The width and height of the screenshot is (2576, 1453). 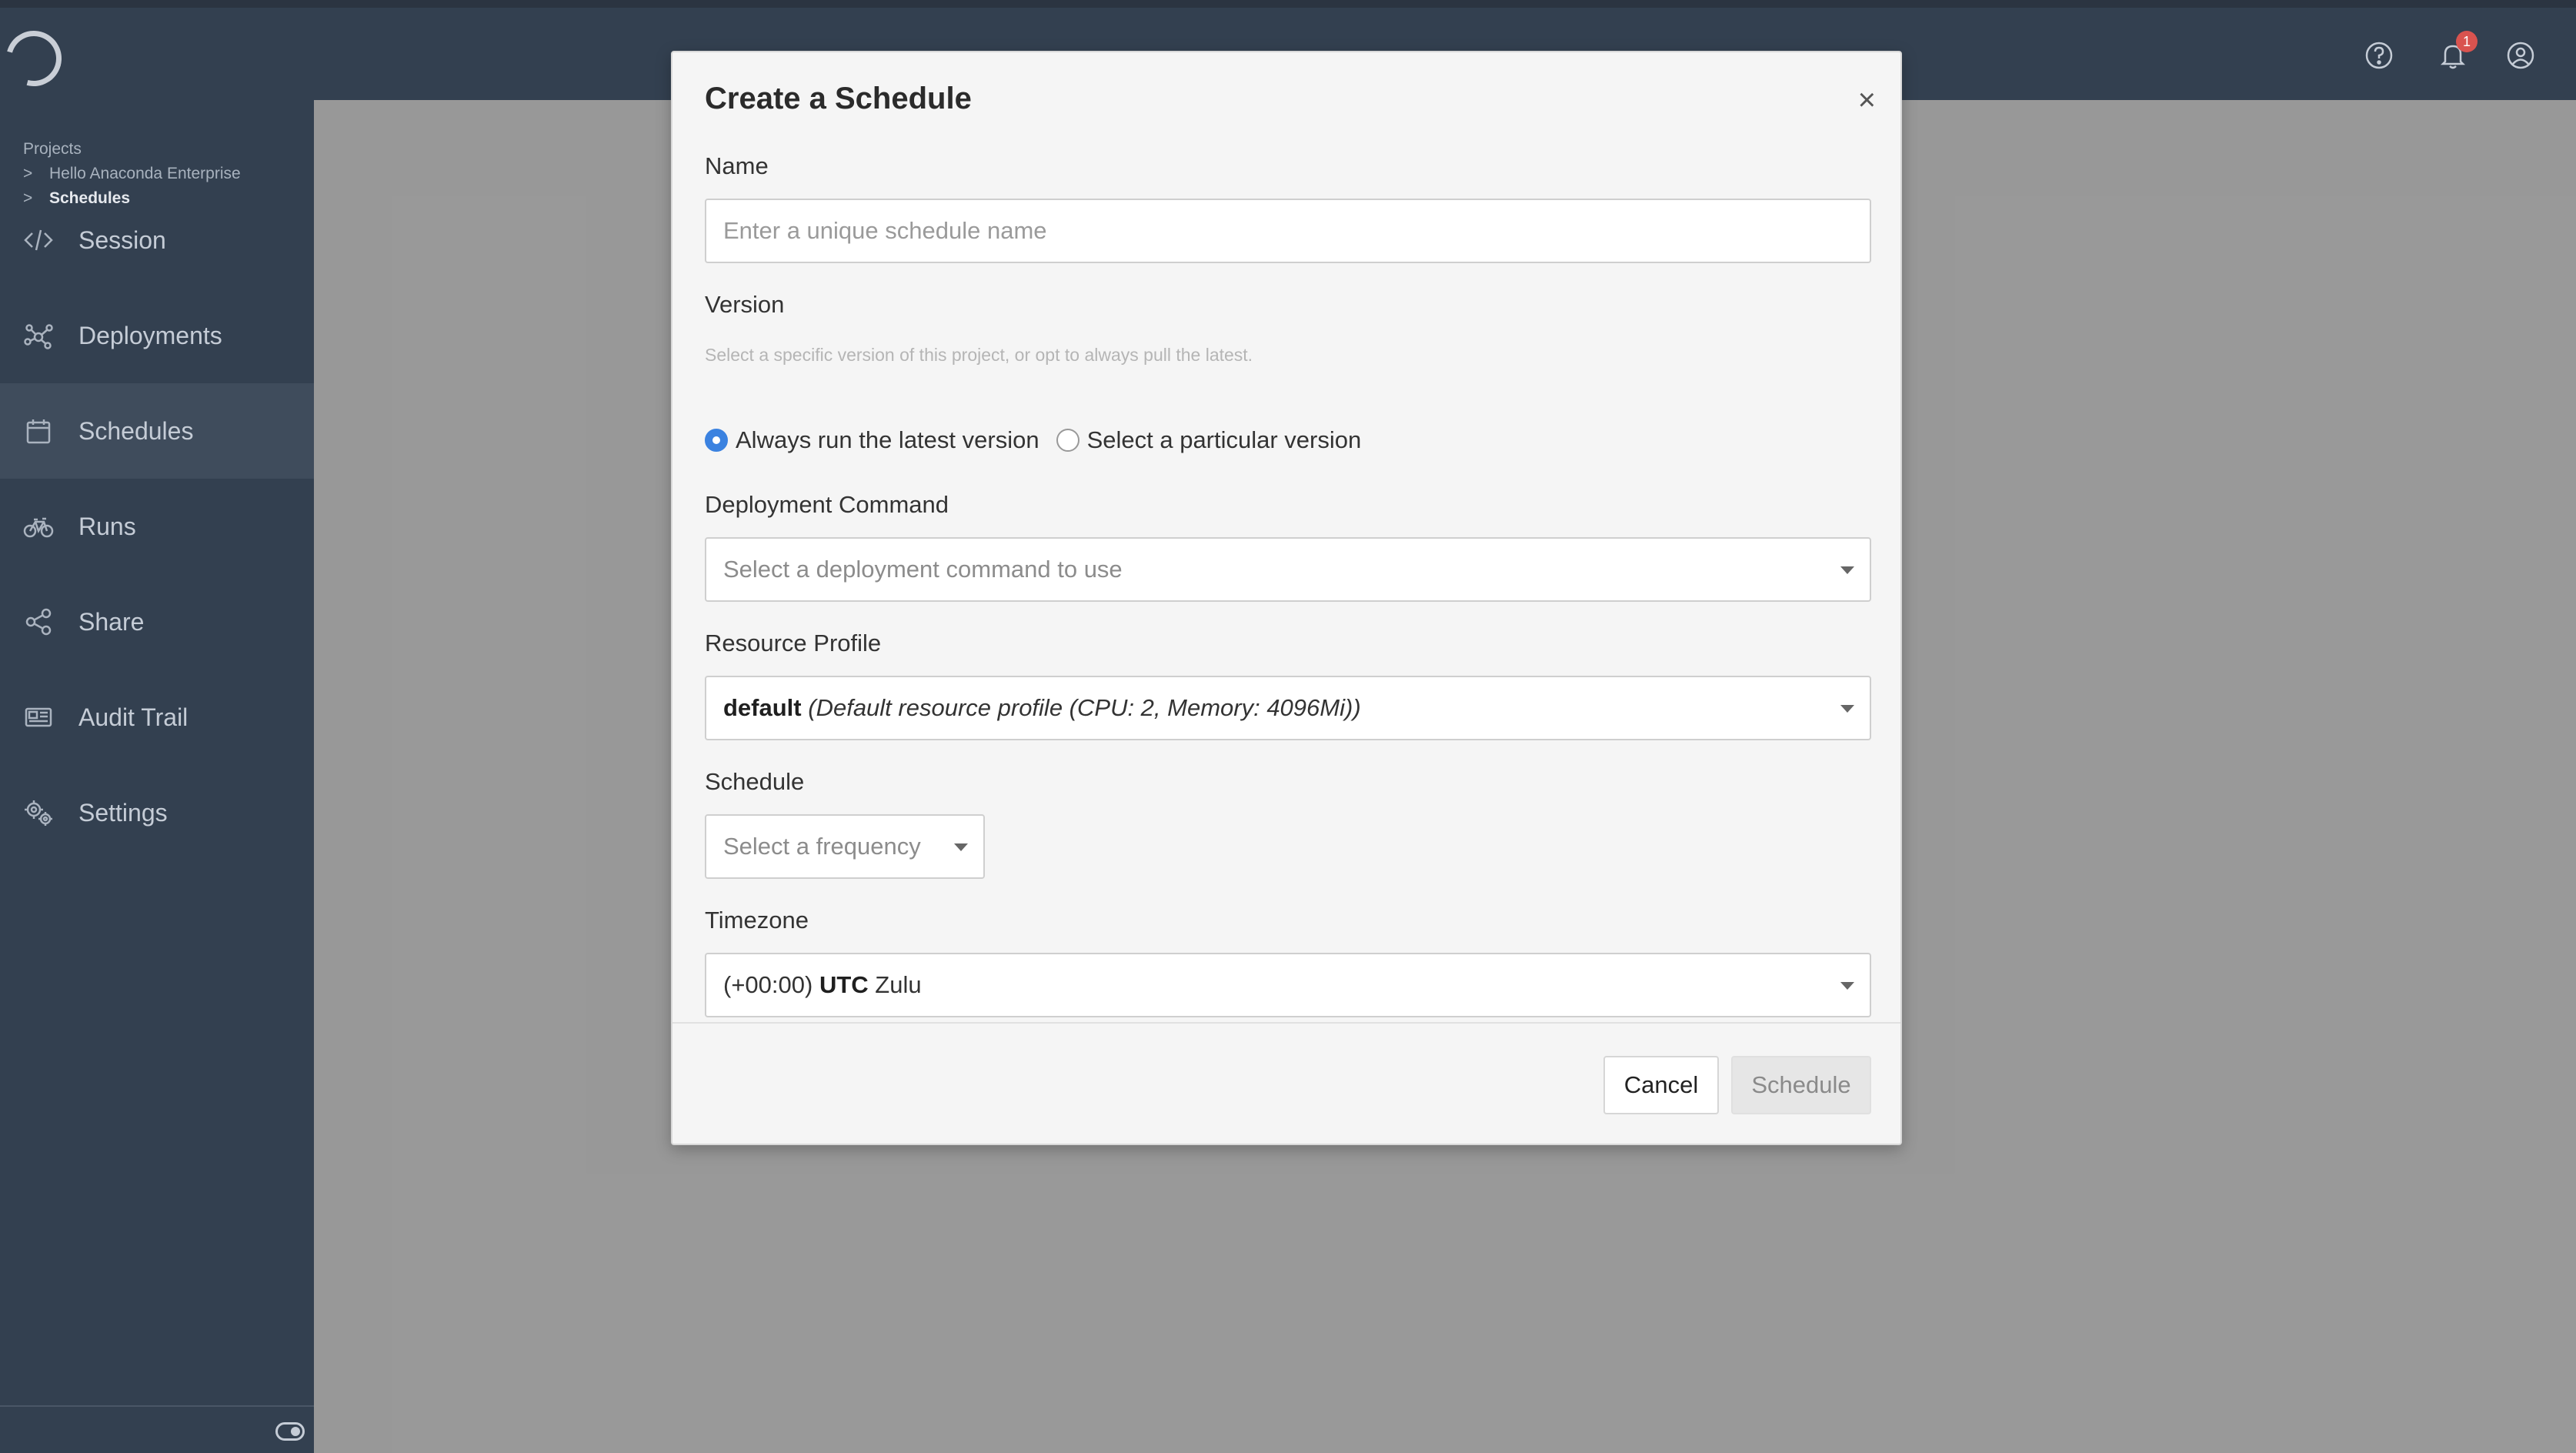 I want to click on sidebar-item-schedules: Schedules, so click(x=157, y=431).